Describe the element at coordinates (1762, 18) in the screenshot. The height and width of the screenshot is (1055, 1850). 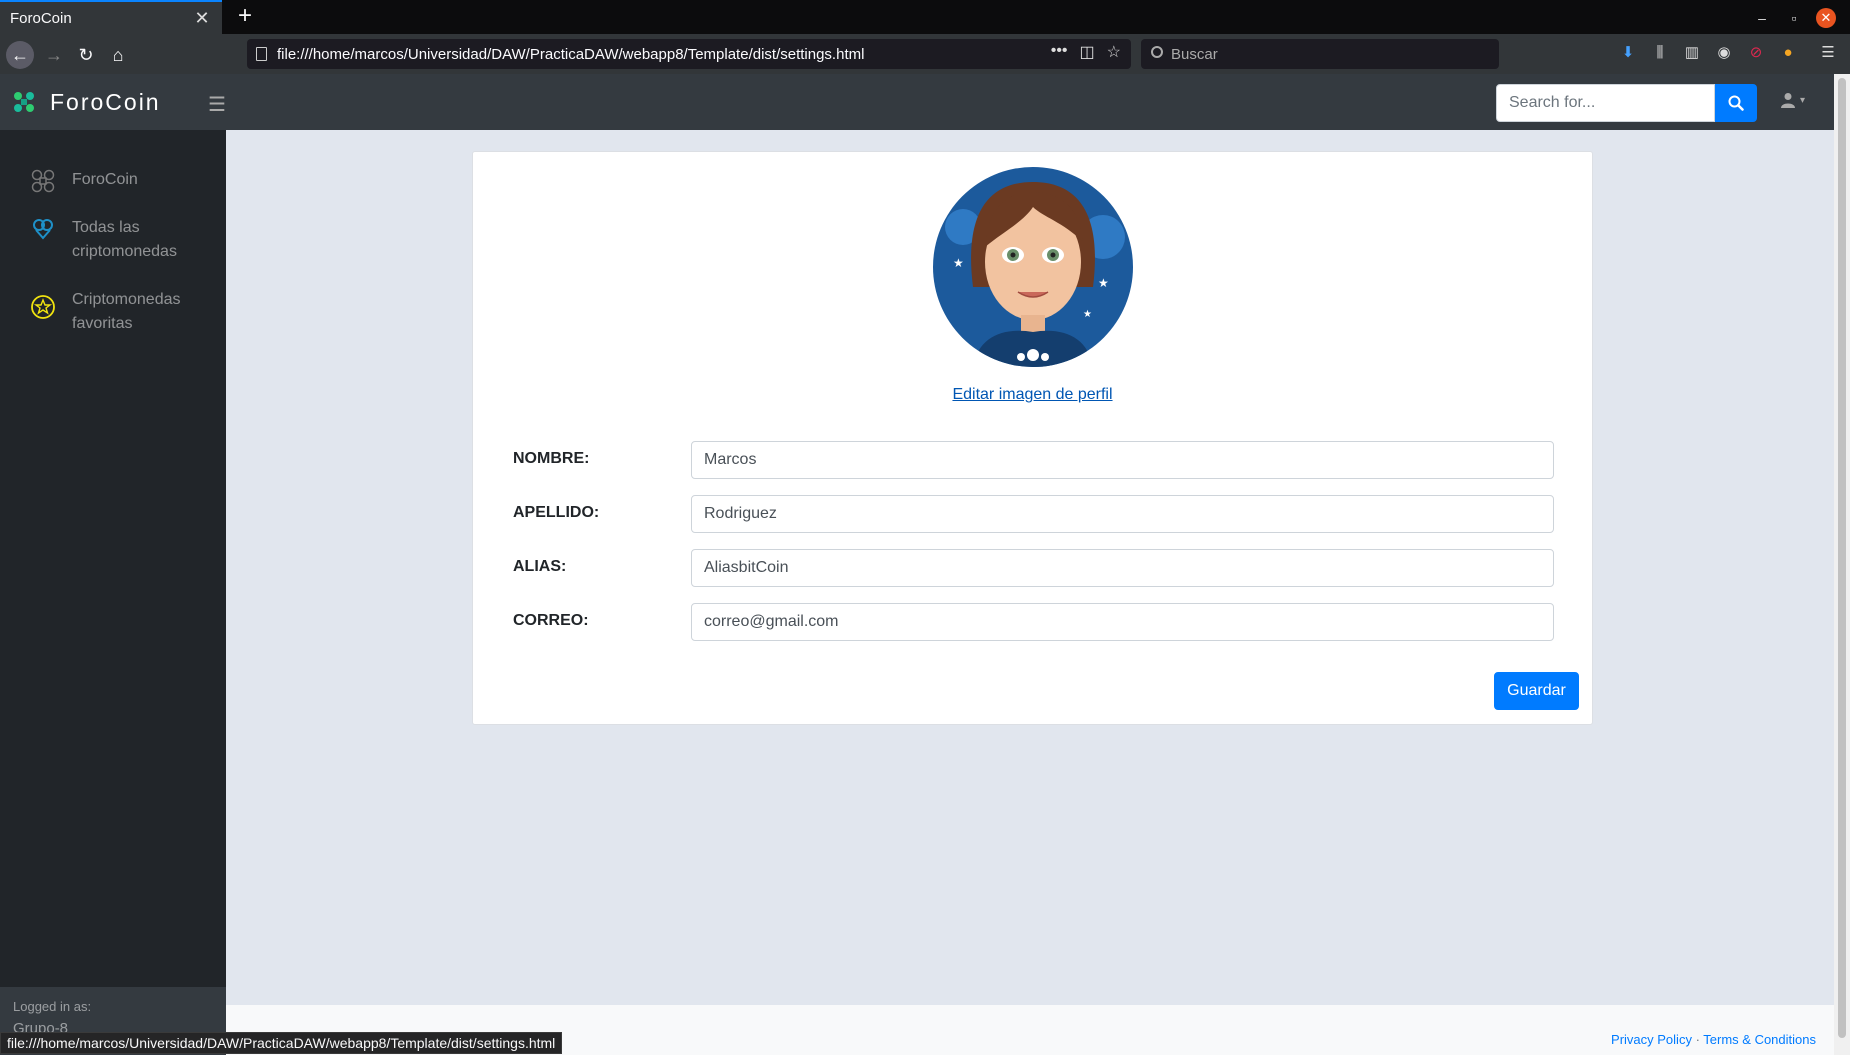
I see `minimize-window-icon: –` at that location.